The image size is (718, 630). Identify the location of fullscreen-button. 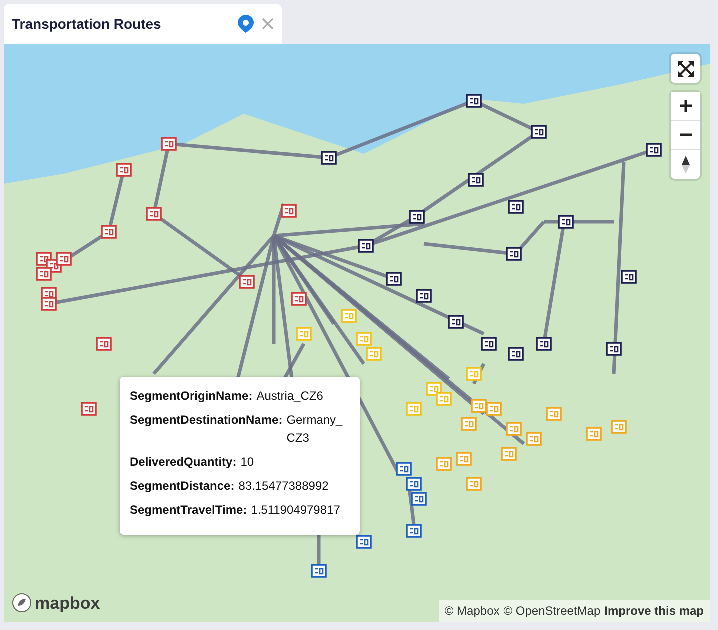
(685, 68).